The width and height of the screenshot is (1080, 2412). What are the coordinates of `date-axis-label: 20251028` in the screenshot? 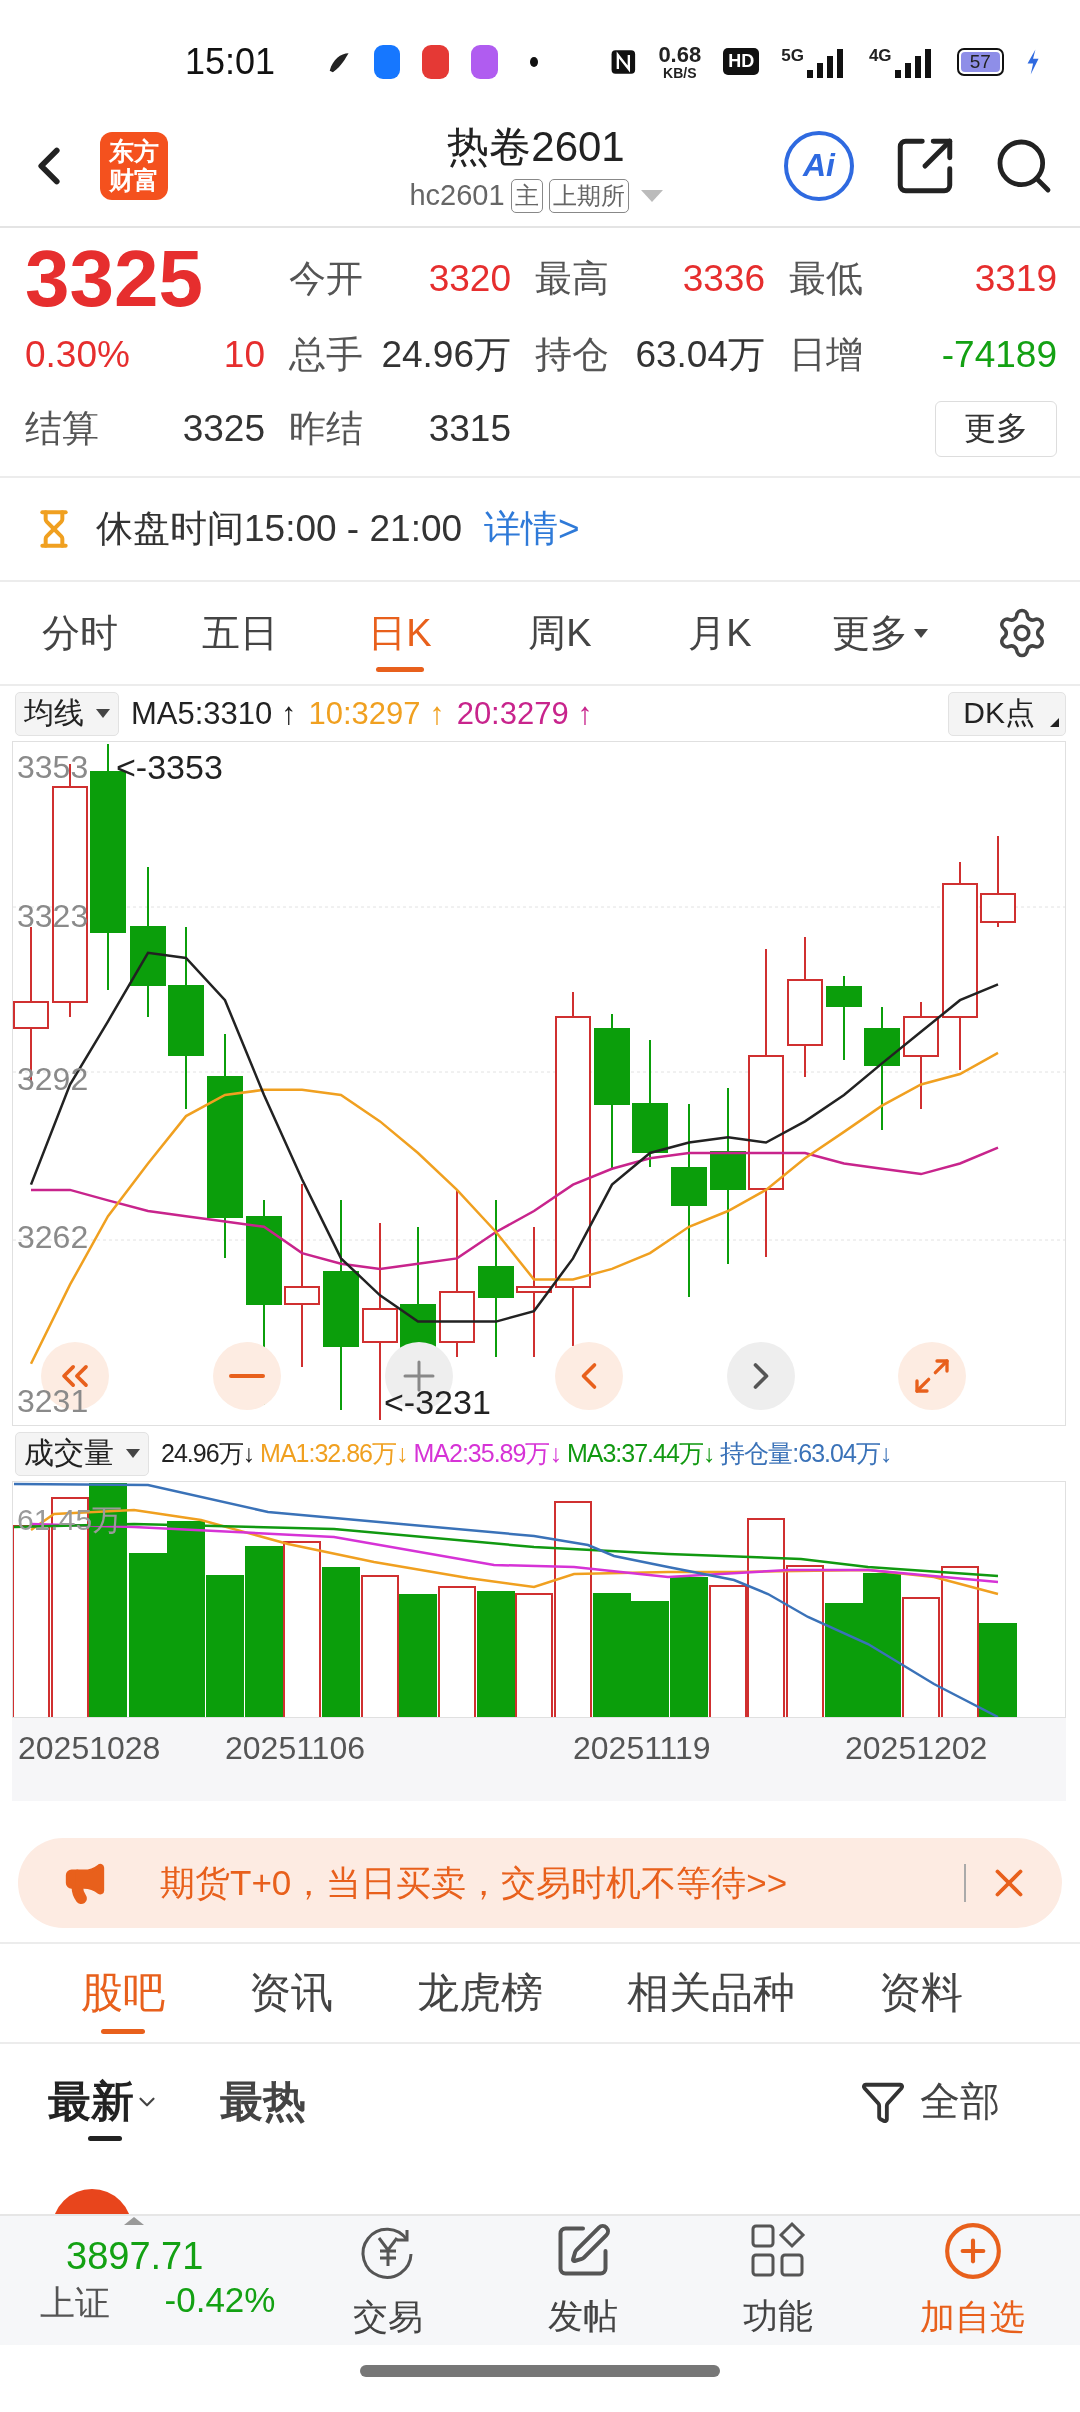 It's located at (89, 1748).